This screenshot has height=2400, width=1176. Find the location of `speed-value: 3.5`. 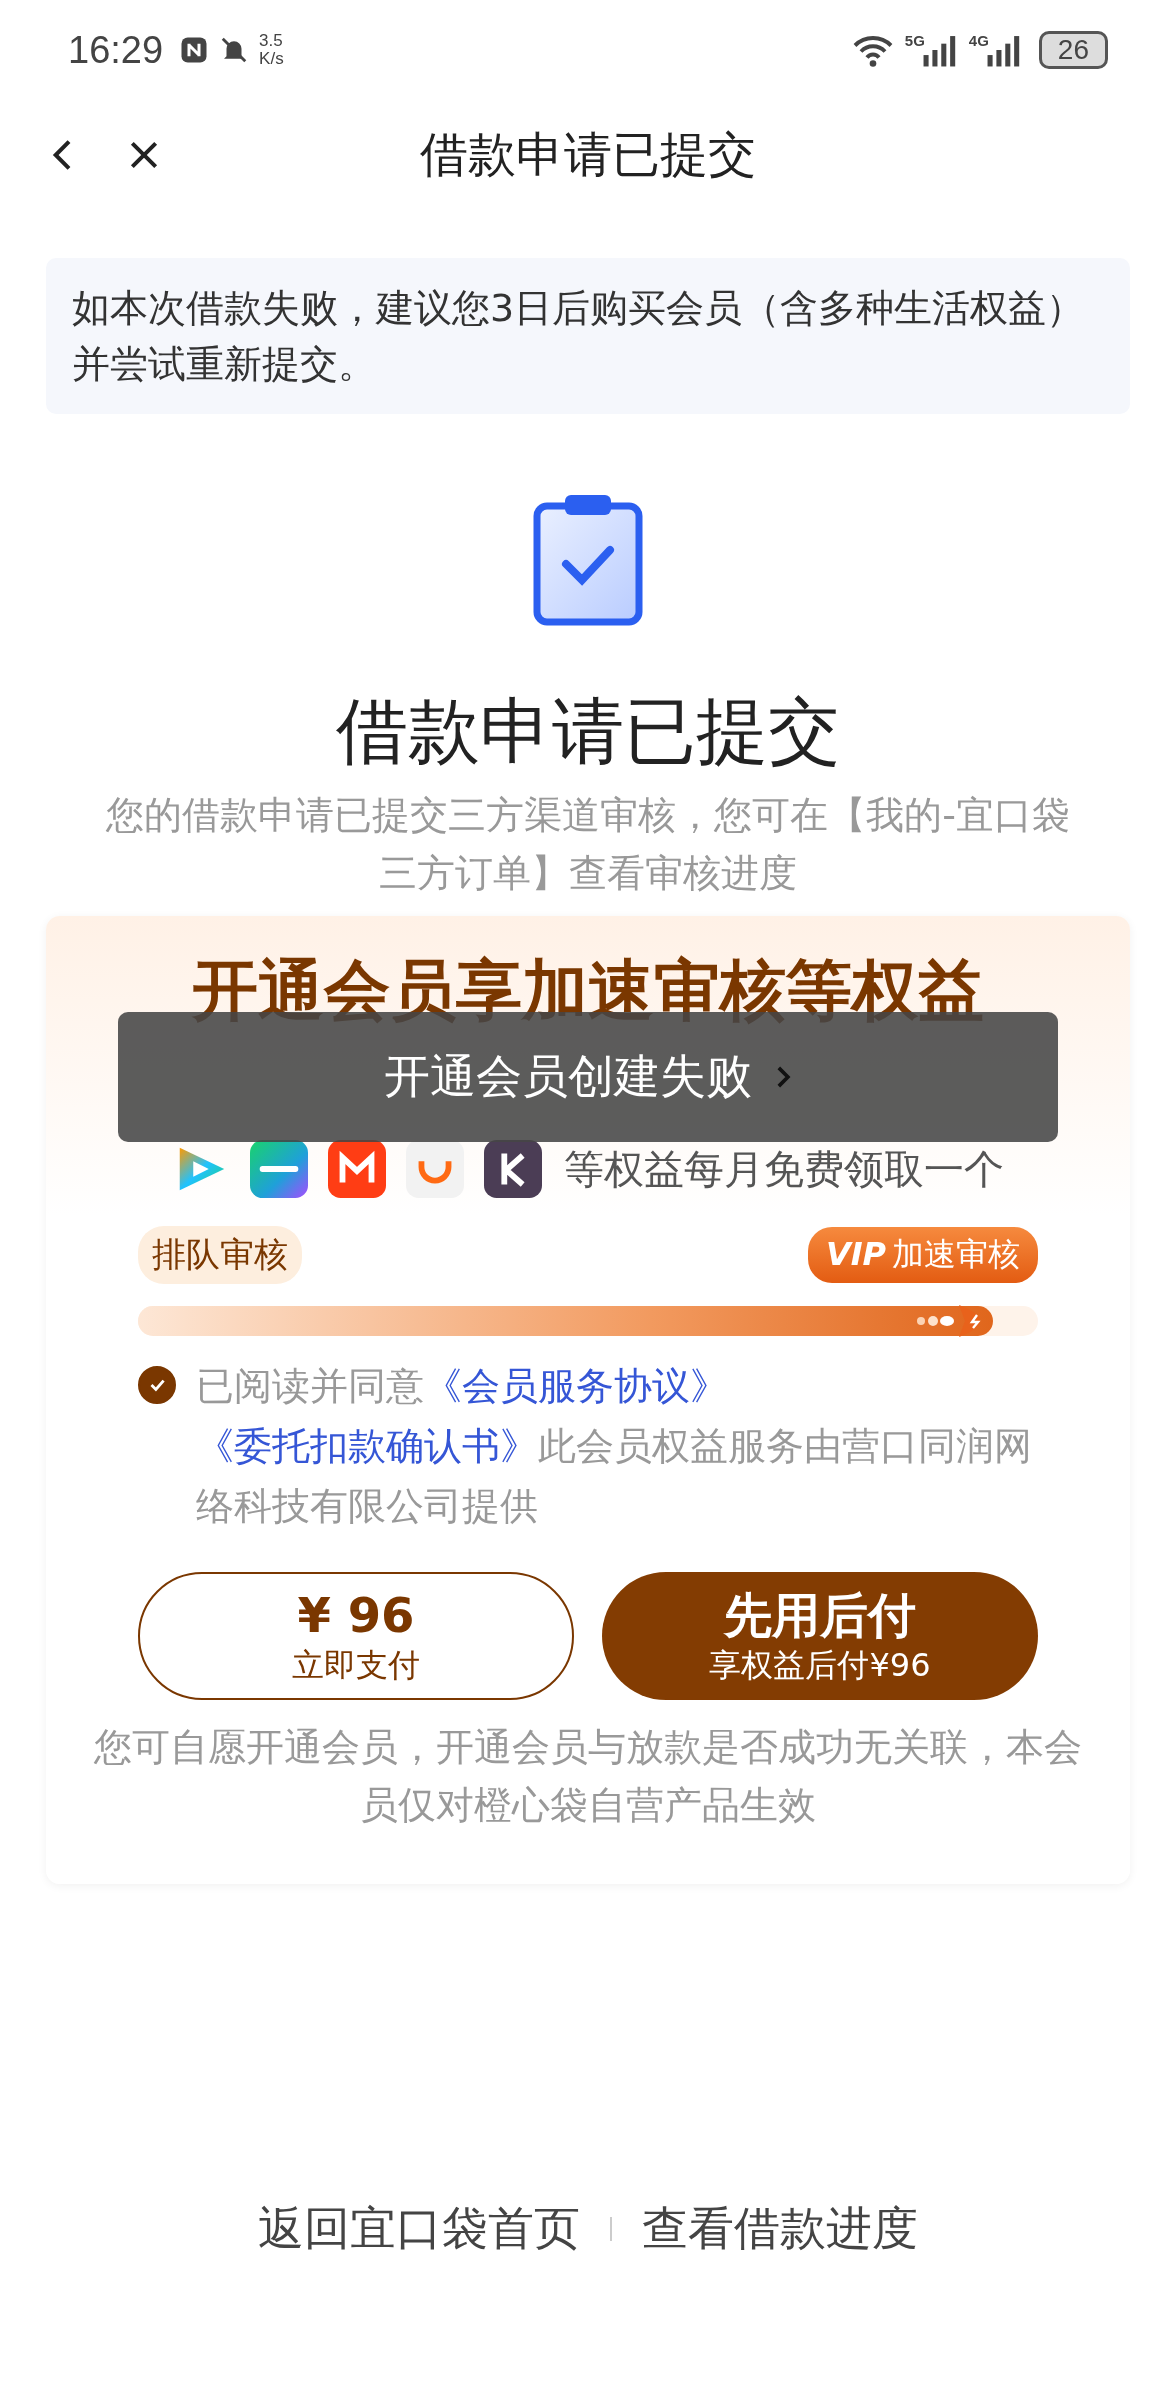

speed-value: 3.5 is located at coordinates (271, 41).